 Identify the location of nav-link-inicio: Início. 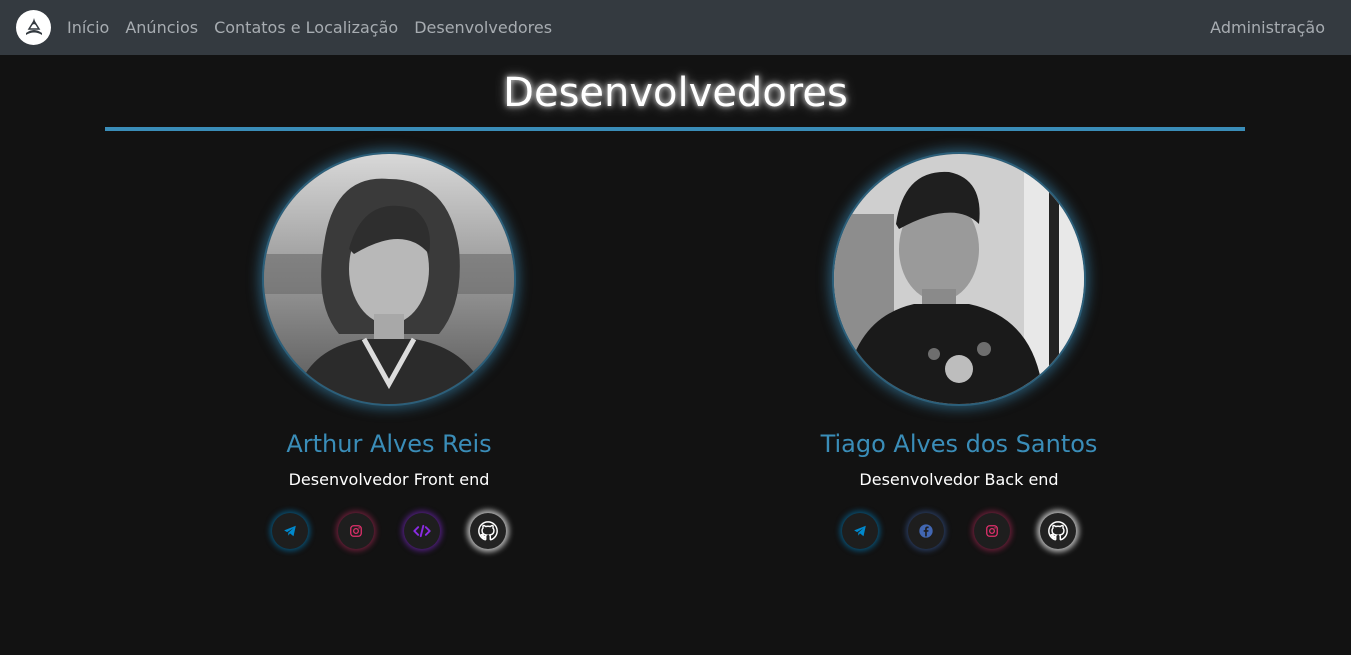
(88, 27).